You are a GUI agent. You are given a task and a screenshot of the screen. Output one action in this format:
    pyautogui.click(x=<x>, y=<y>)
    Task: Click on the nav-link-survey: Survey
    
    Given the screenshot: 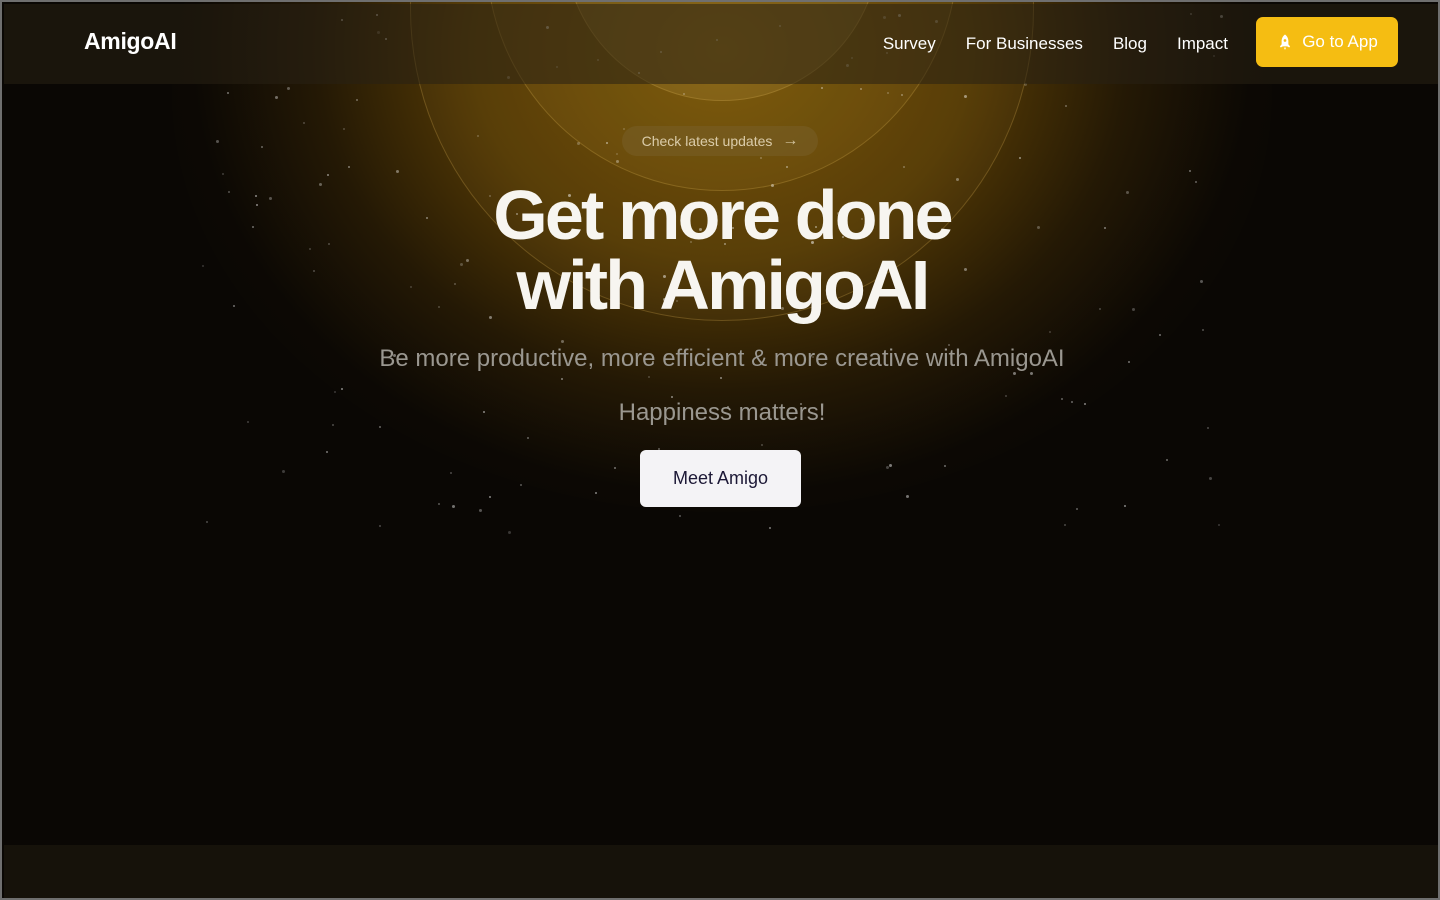 What is the action you would take?
    pyautogui.click(x=909, y=44)
    